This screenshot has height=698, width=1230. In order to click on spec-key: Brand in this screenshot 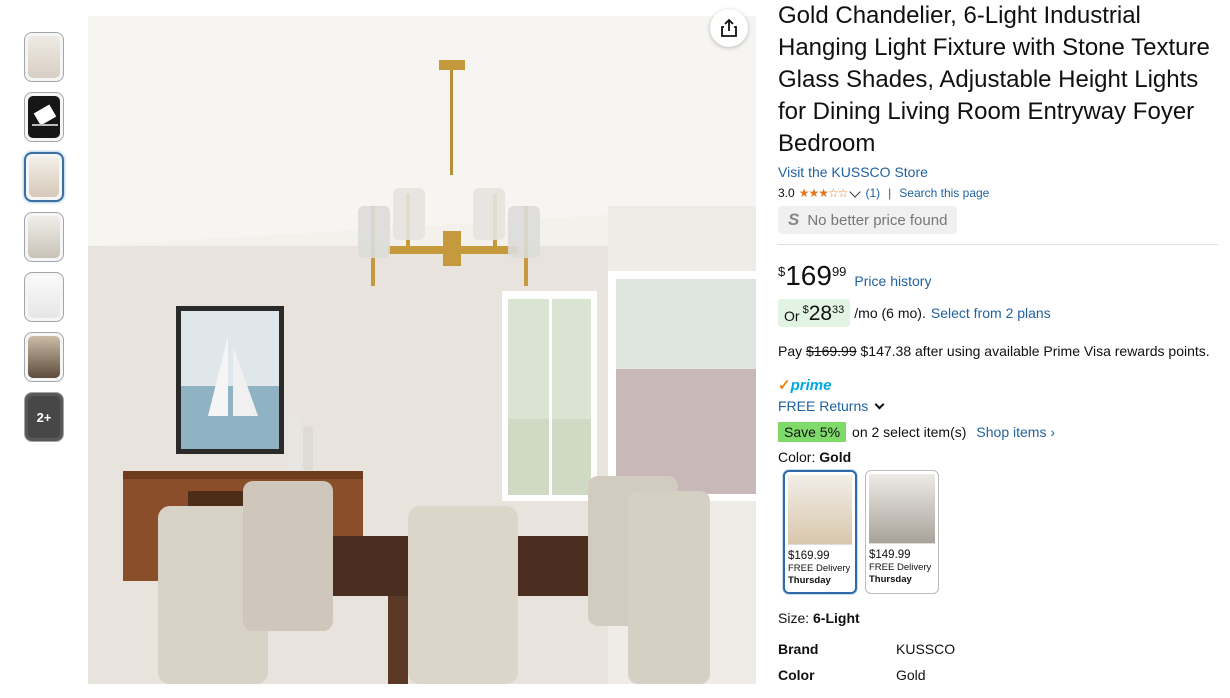, I will do `click(798, 649)`.